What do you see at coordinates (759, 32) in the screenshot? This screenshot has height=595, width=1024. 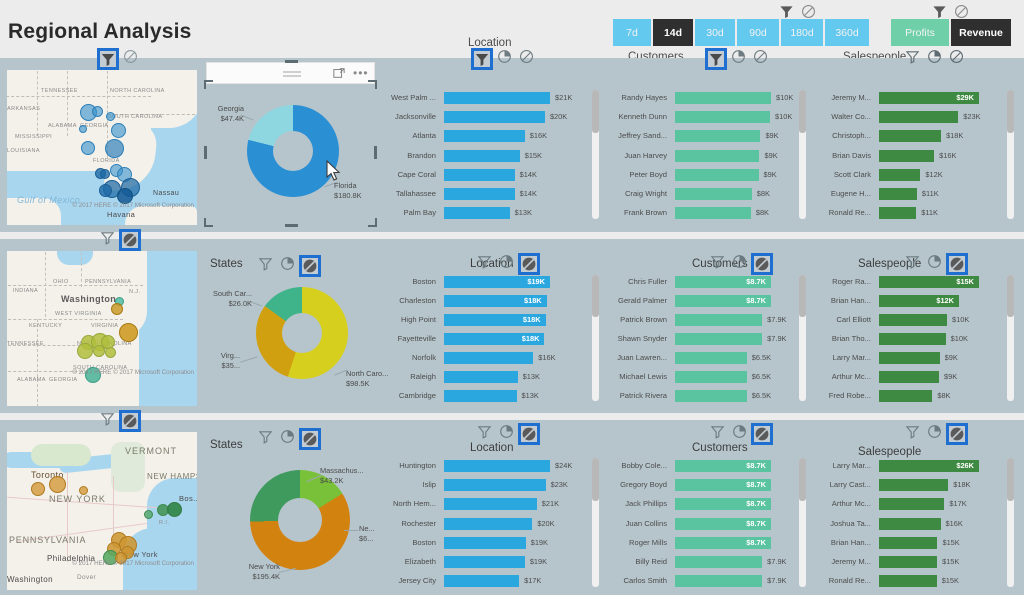 I see `period-option-90d: 90d` at bounding box center [759, 32].